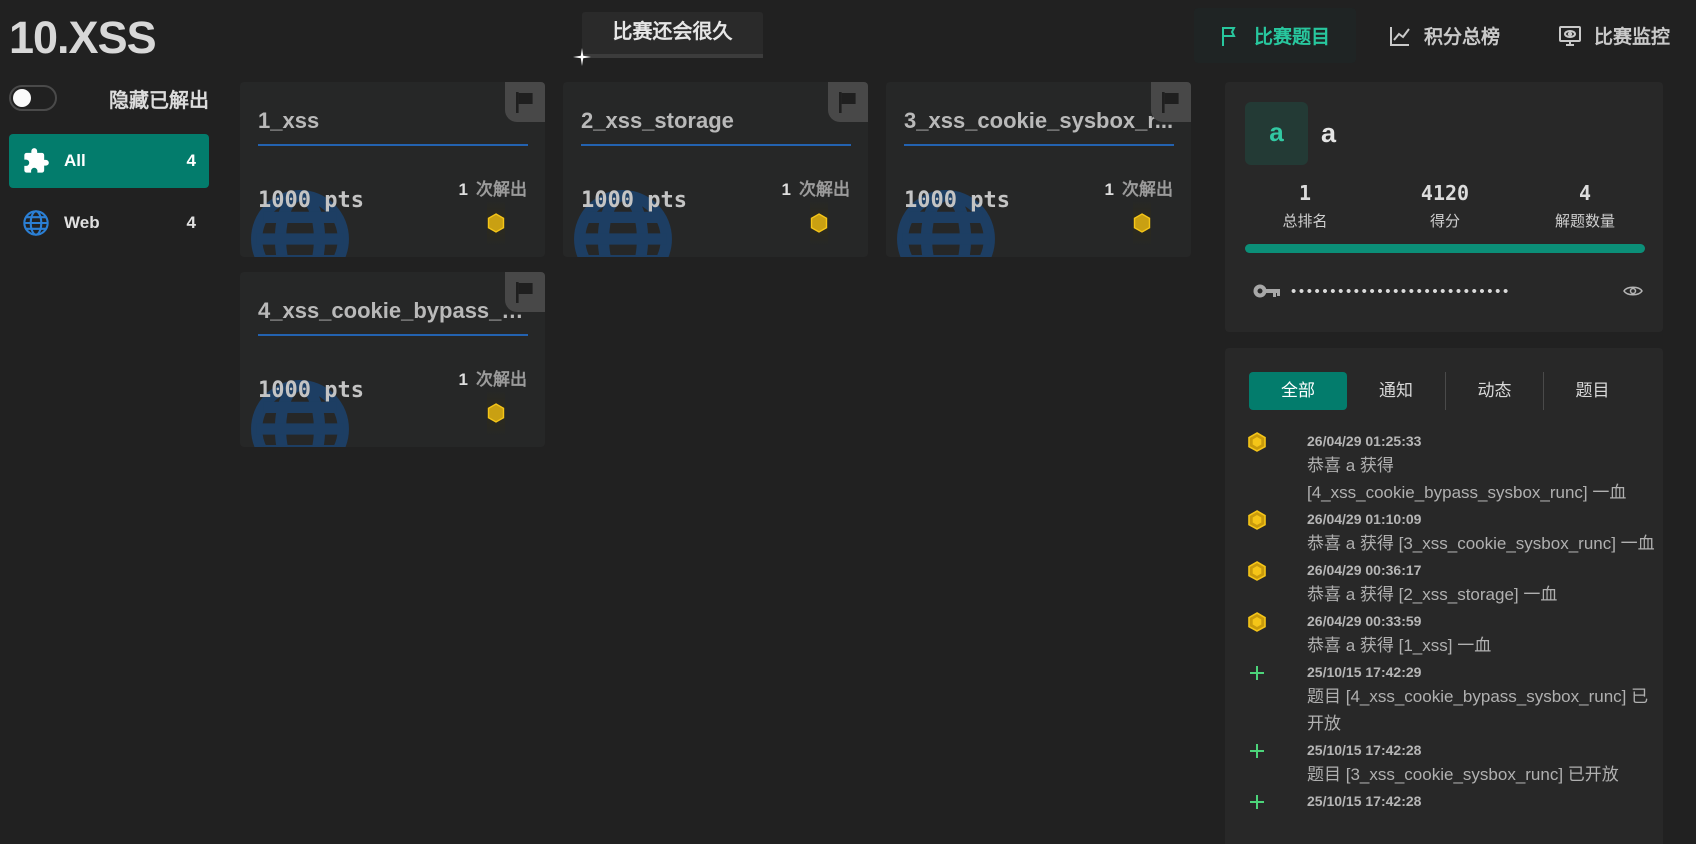 Image resolution: width=1696 pixels, height=844 pixels. Describe the element at coordinates (1633, 291) in the screenshot. I see `eye-icon` at that location.